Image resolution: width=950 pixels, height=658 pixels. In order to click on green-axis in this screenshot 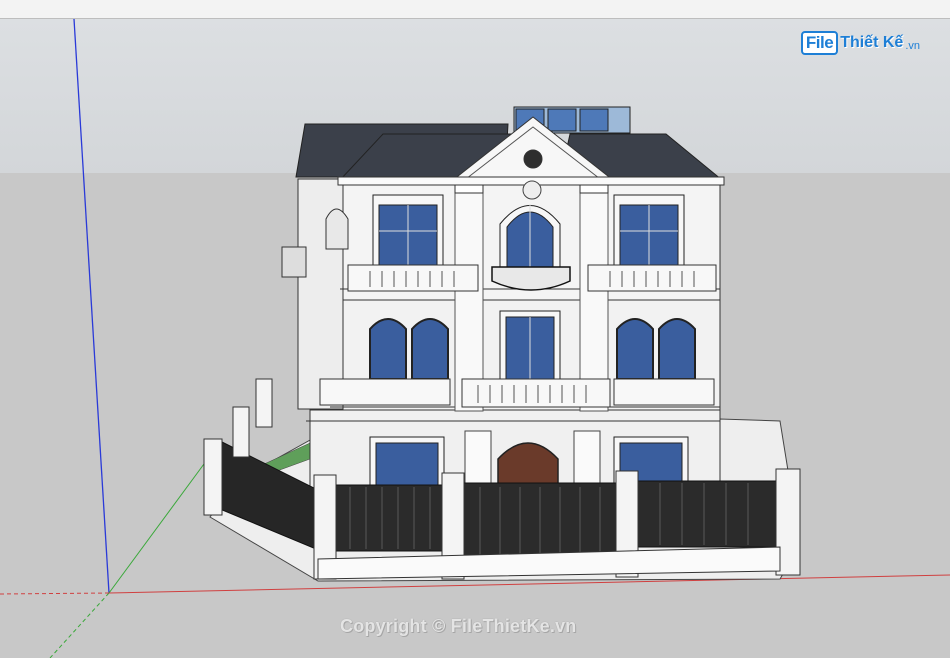, I will do `click(162, 521)`.